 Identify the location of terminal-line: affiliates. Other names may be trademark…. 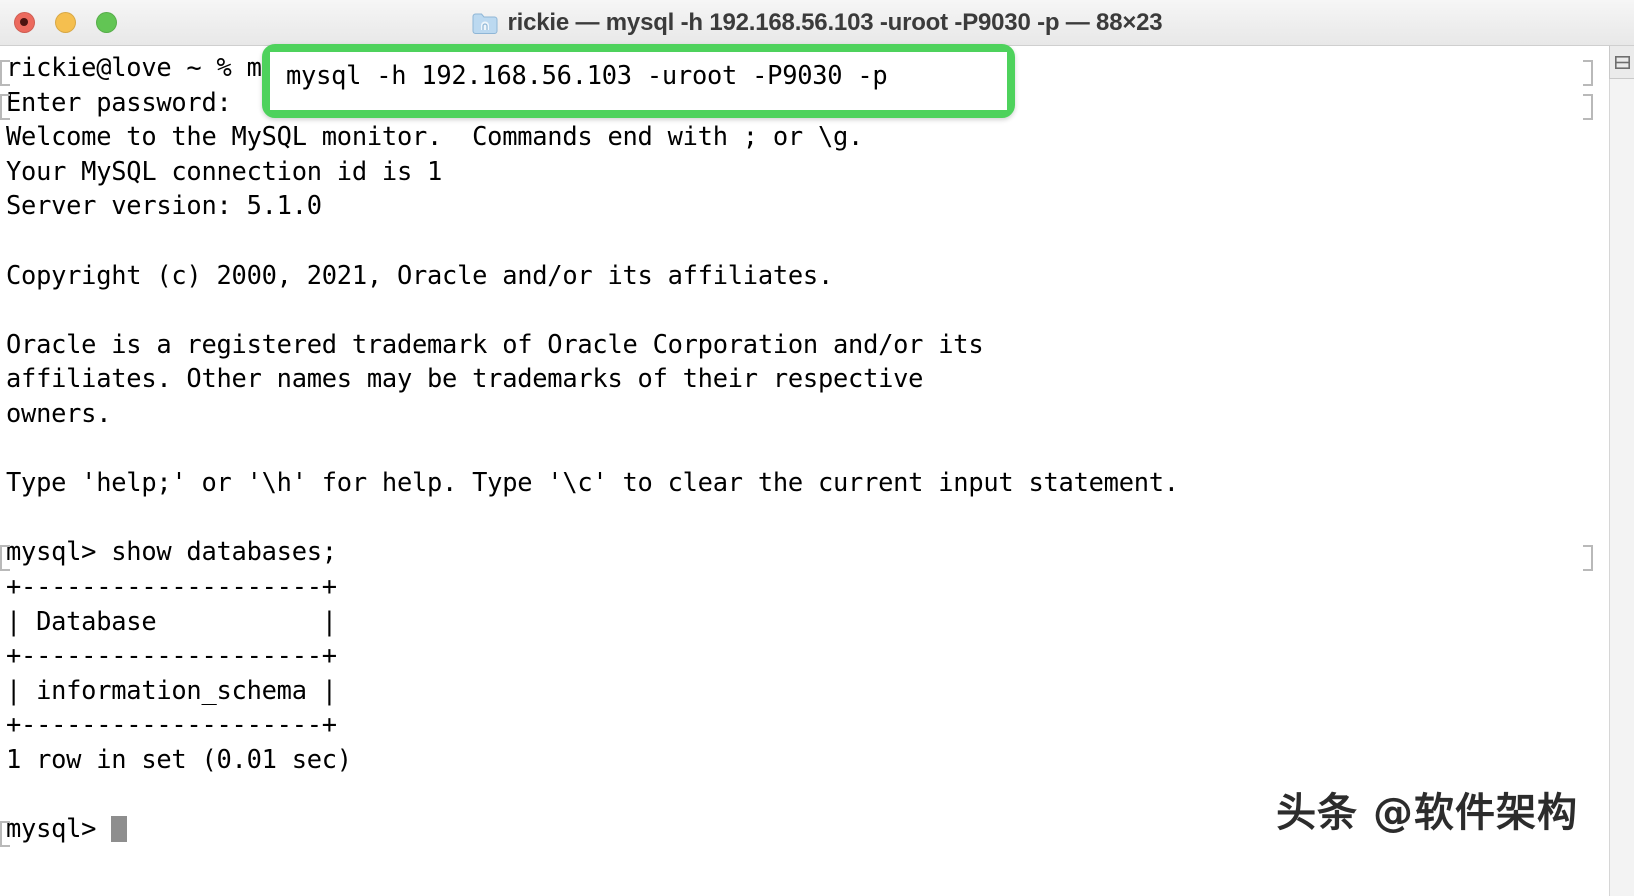
(465, 378).